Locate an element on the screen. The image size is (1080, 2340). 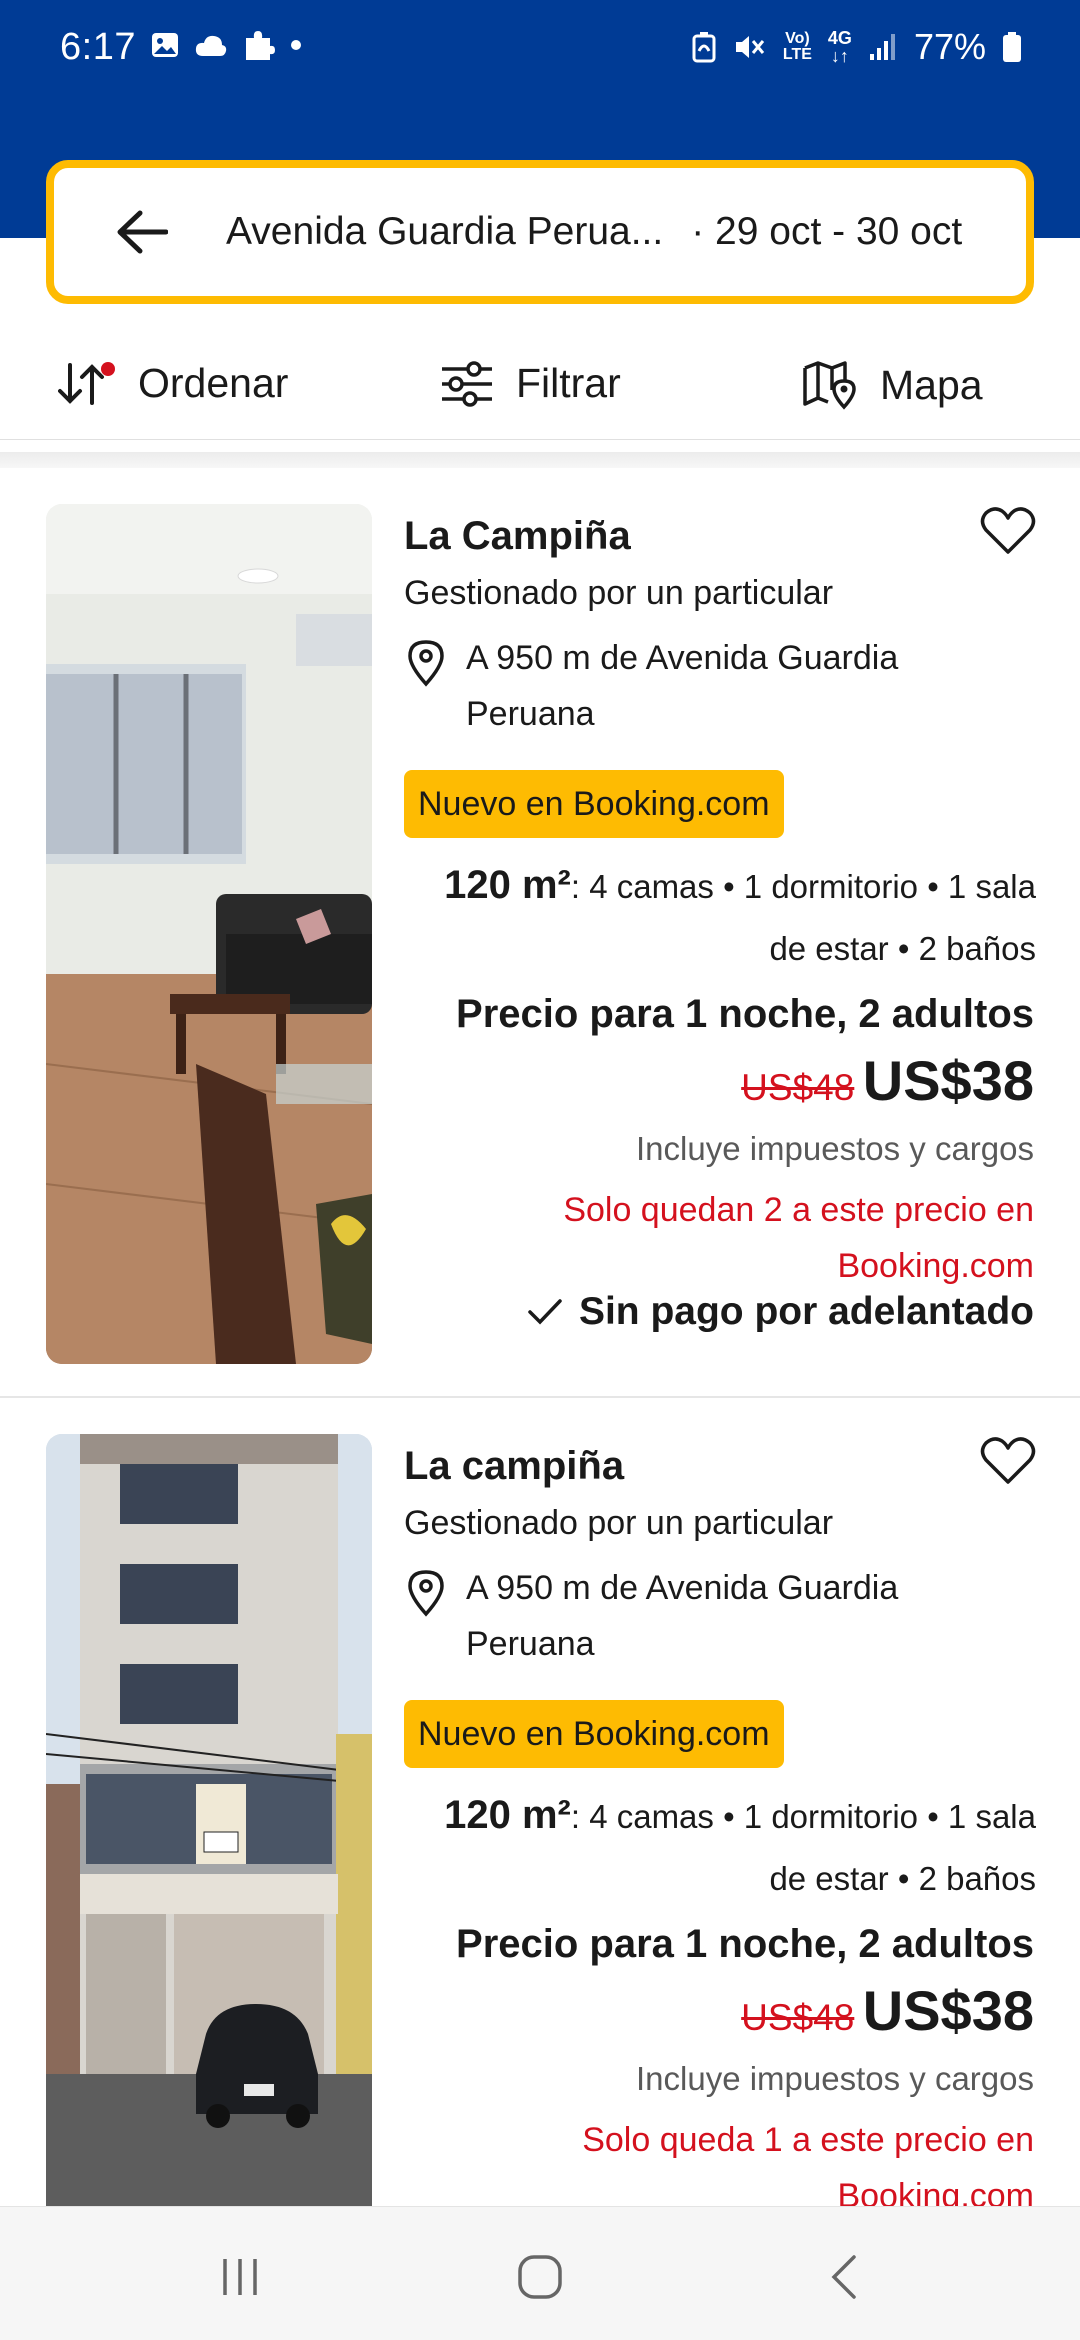
recent-apps-icon is located at coordinates (240, 2277).